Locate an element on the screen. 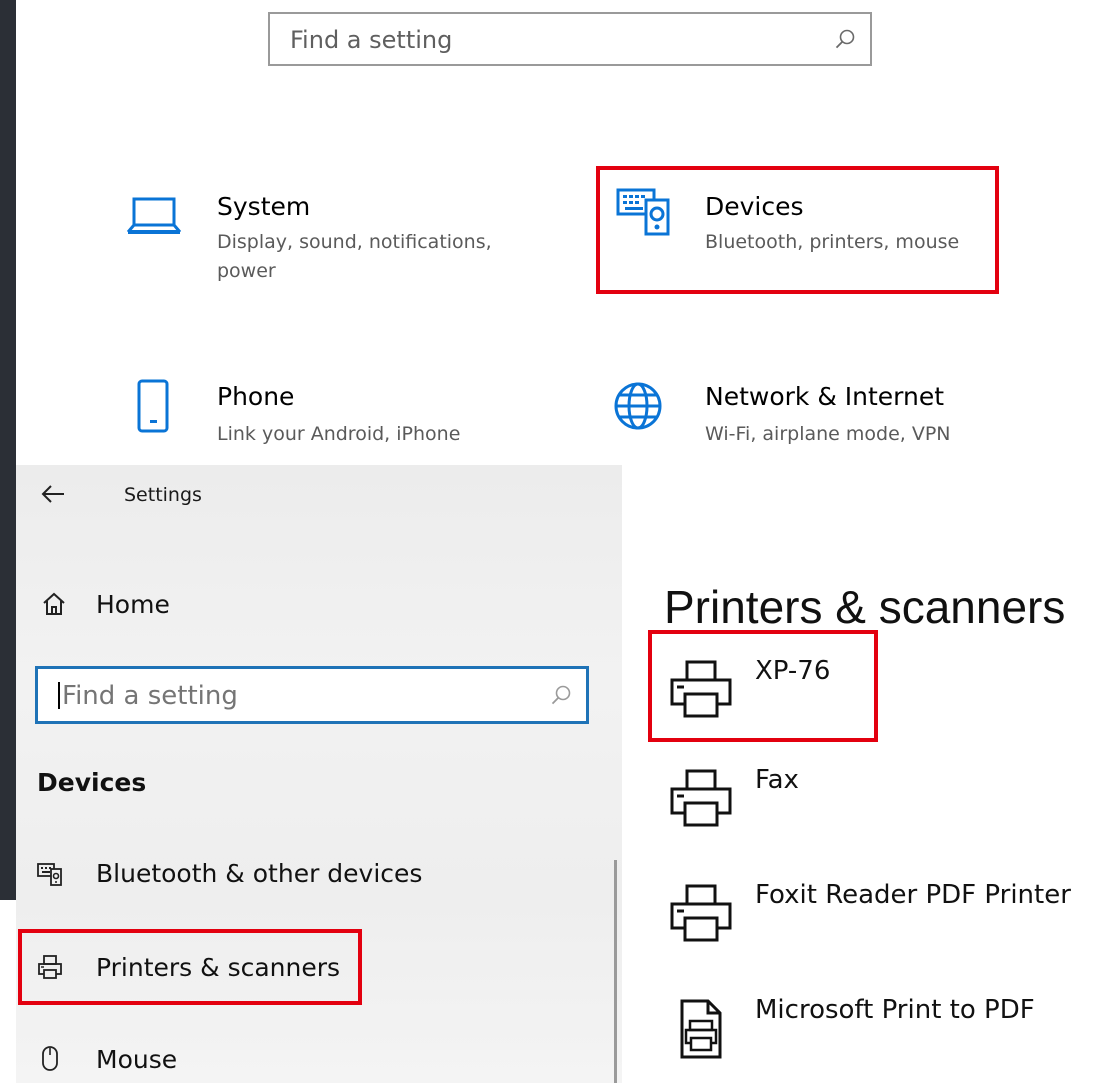 The height and width of the screenshot is (1083, 1105). window-title: Settings is located at coordinates (163, 495).